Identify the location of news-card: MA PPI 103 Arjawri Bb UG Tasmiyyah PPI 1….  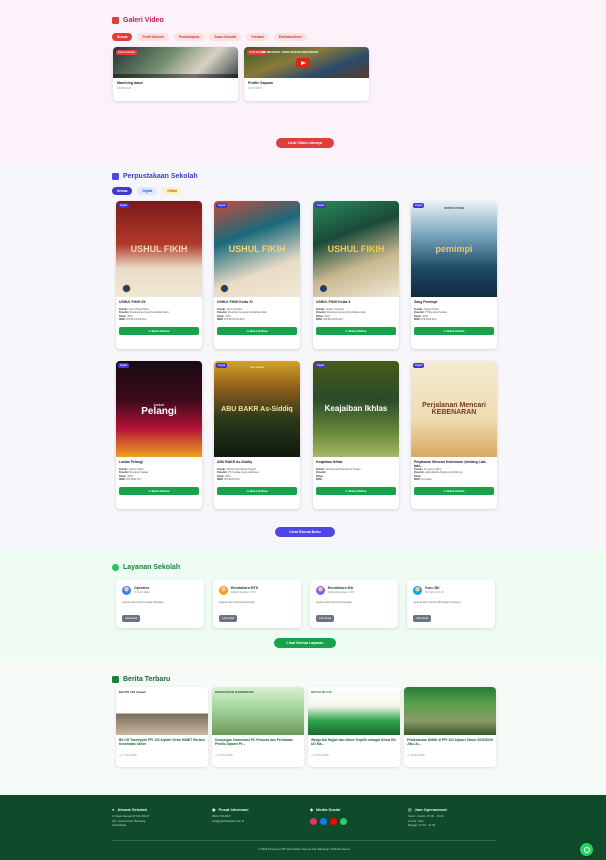
(162, 727).